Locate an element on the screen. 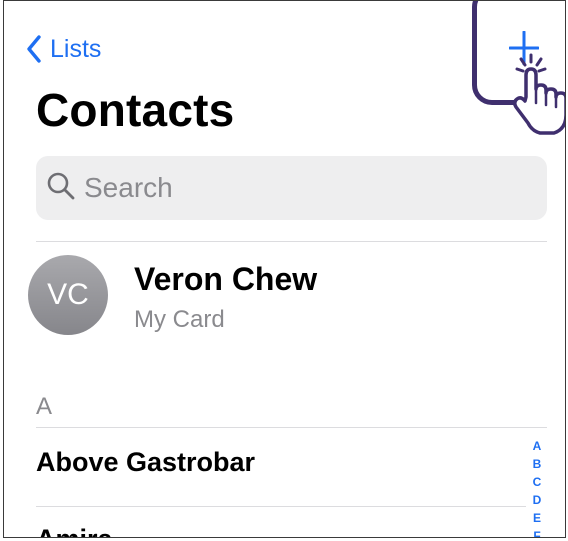 The image size is (568, 541). index-letter: A is located at coordinates (537, 446).